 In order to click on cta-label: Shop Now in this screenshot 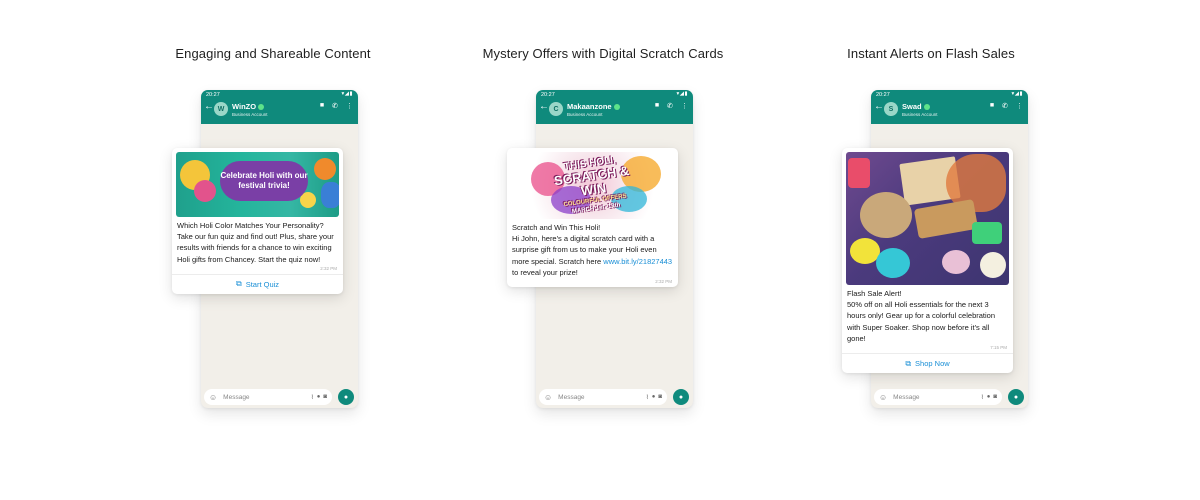, I will do `click(932, 364)`.